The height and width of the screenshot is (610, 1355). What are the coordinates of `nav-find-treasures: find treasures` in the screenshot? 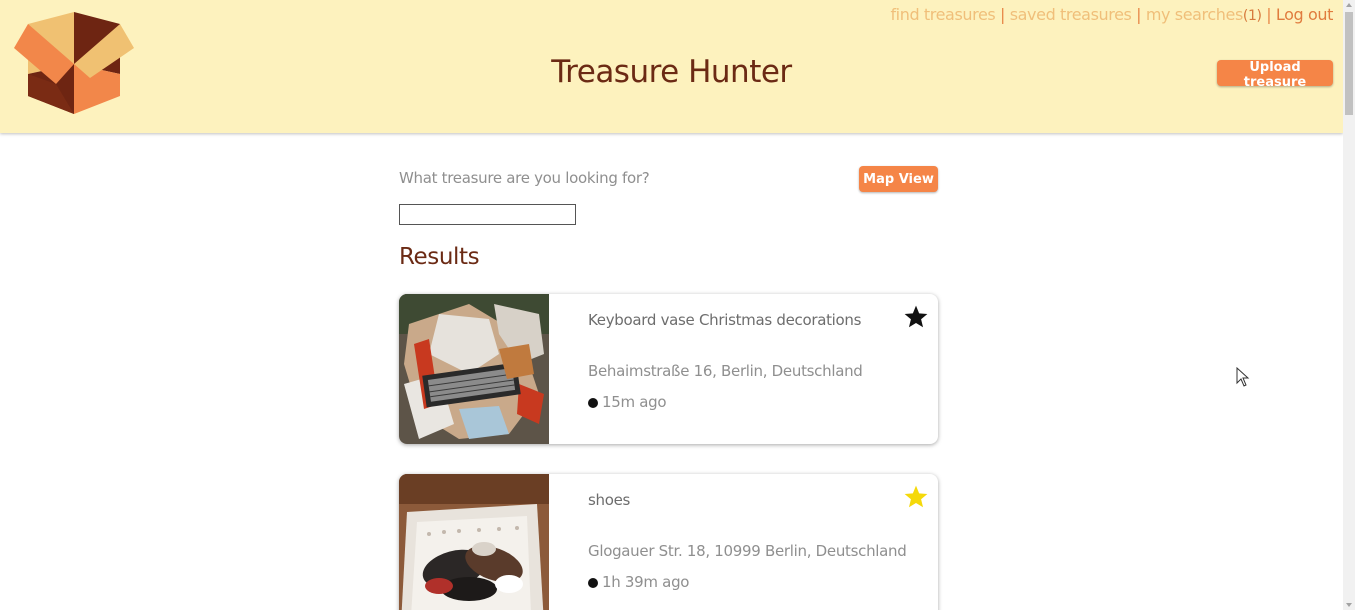 It's located at (942, 14).